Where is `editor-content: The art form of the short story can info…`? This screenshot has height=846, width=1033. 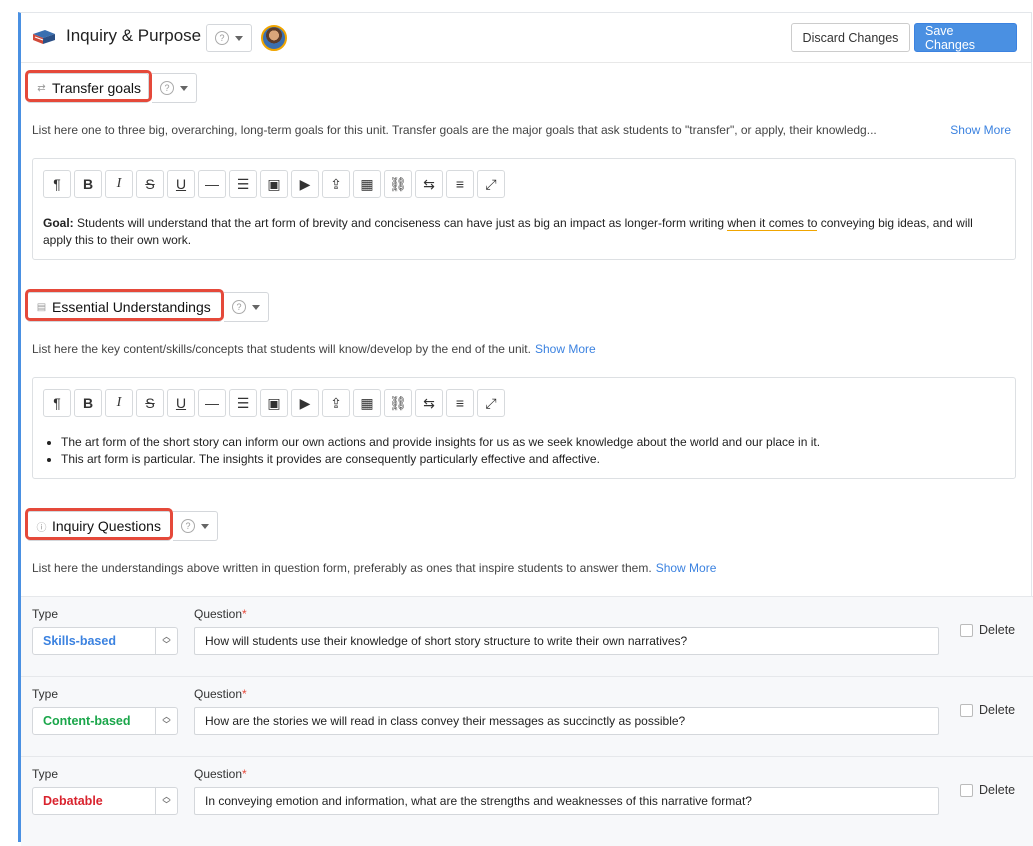 editor-content: The art form of the short story can info… is located at coordinates (522, 451).